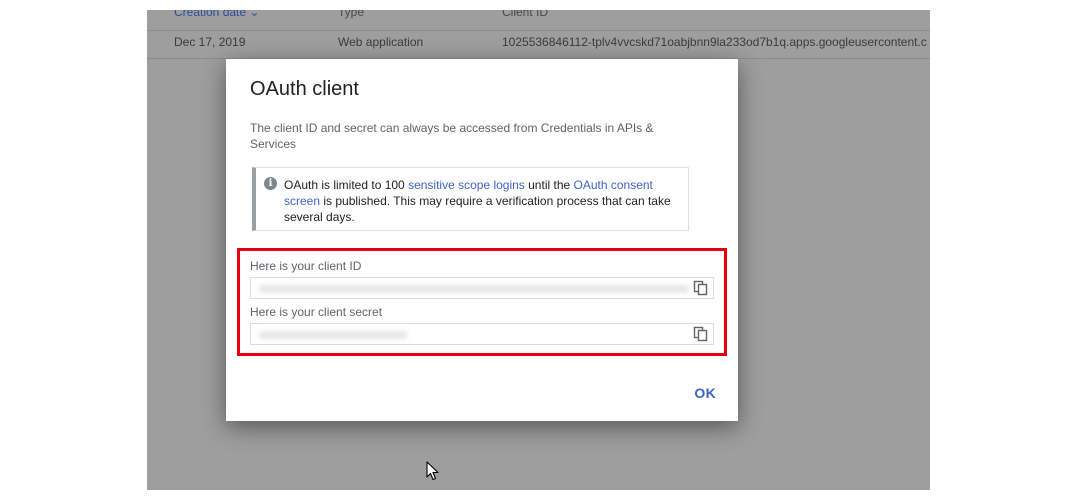 The image size is (1080, 500). Describe the element at coordinates (381, 42) in the screenshot. I see `cell-type: Web application` at that location.